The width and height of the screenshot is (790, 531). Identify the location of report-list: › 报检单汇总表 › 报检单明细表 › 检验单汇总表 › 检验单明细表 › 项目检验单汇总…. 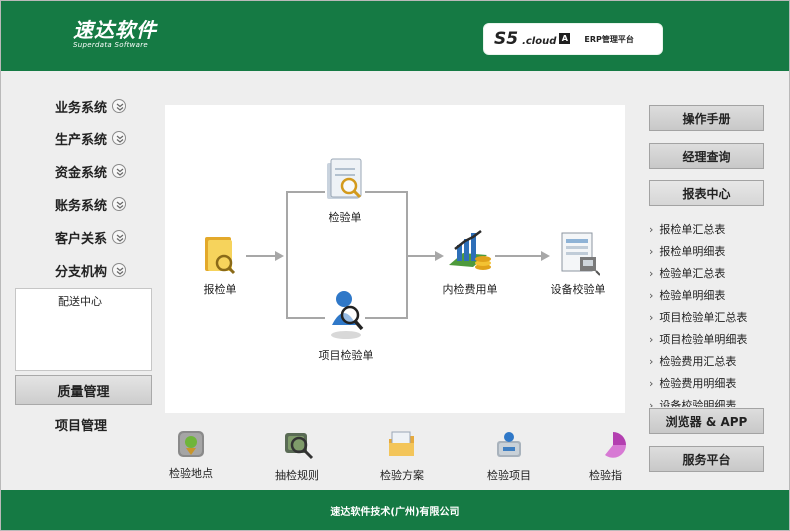
(708, 312).